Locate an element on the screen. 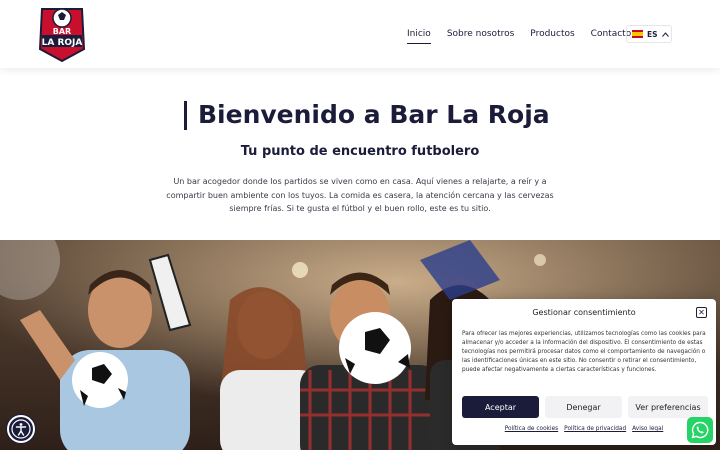 Image resolution: width=720 pixels, height=450 pixels. nav-sobre-nosotros: Sobre nosotros is located at coordinates (480, 36).